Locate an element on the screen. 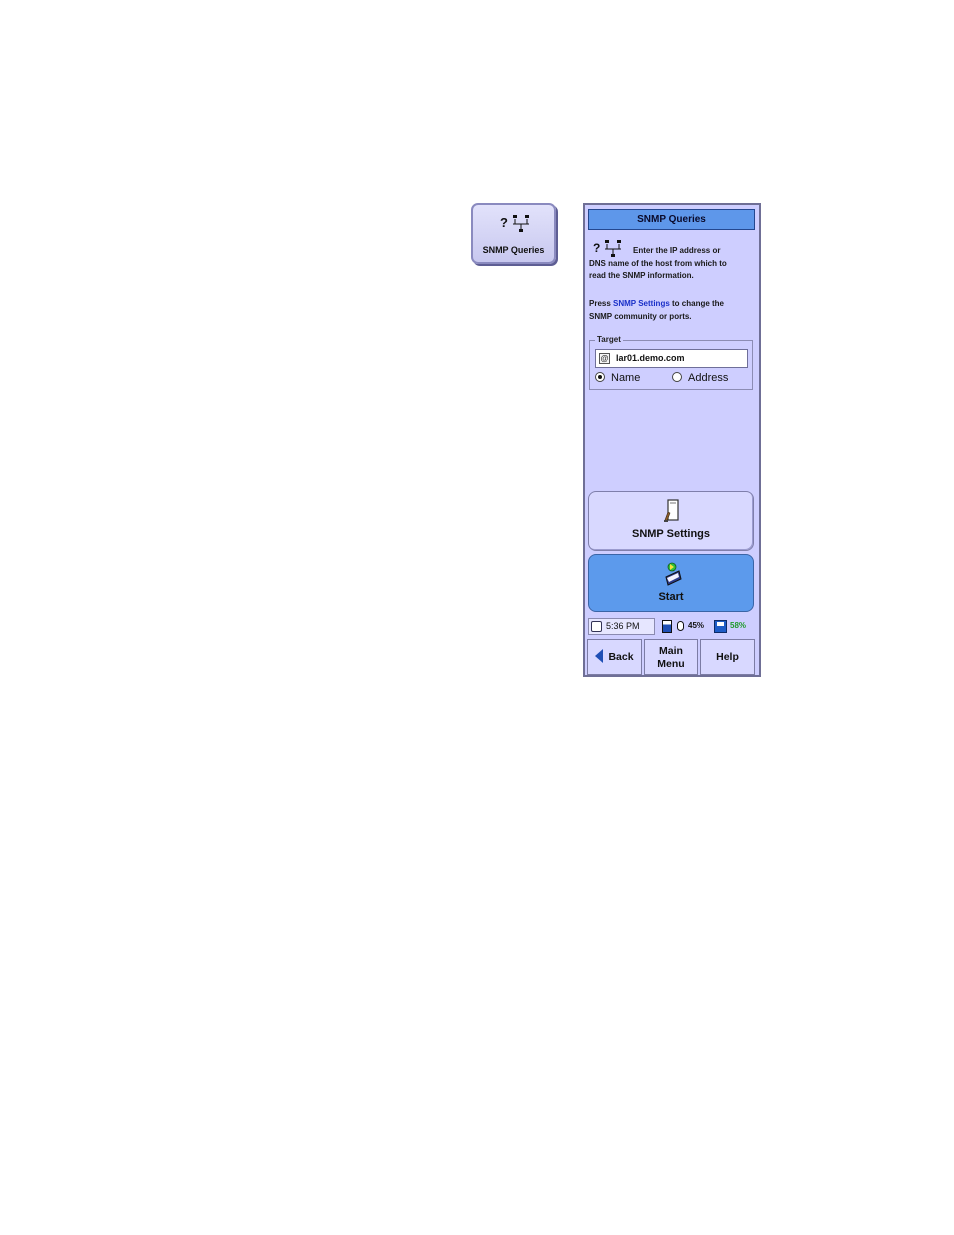  target-group: Target @ lar01.demo.com Name Address is located at coordinates (671, 362).